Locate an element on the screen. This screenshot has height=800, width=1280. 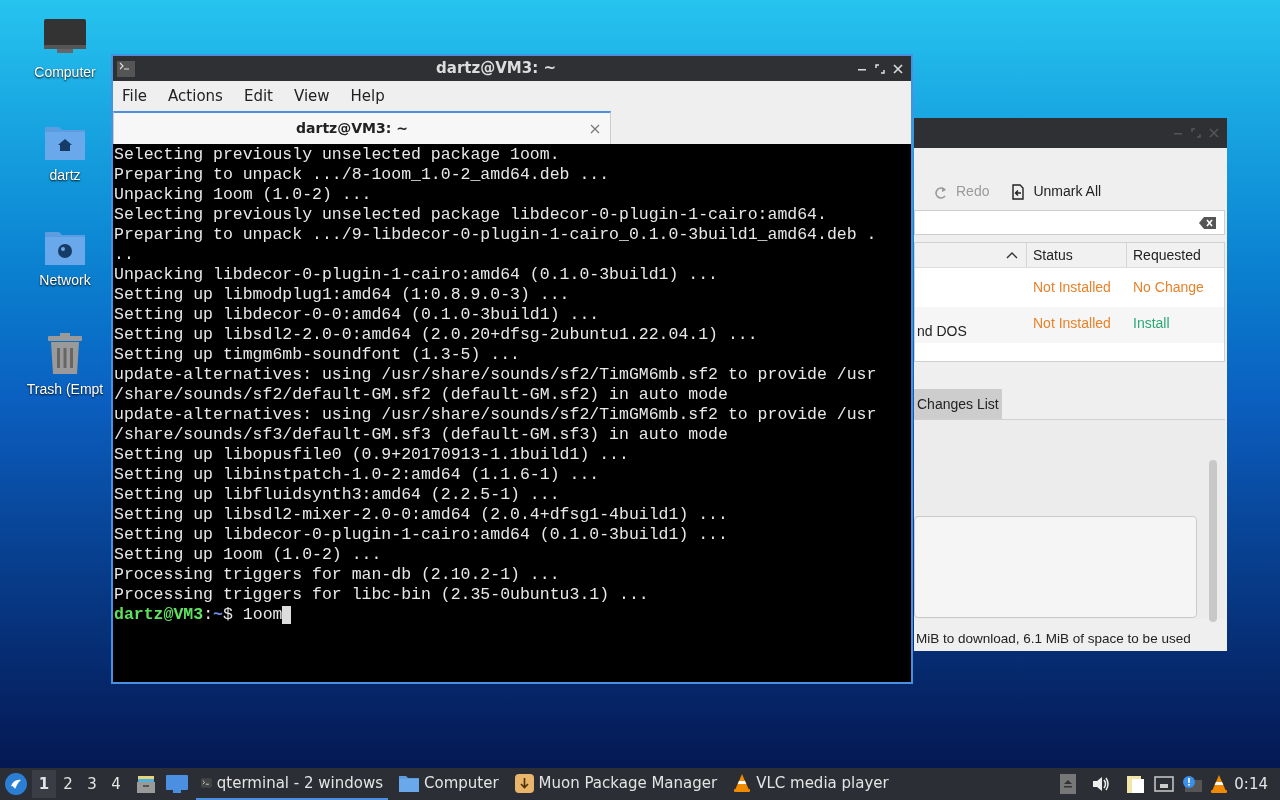
package-row: nd DOS Not Installed Install is located at coordinates (1069, 325).